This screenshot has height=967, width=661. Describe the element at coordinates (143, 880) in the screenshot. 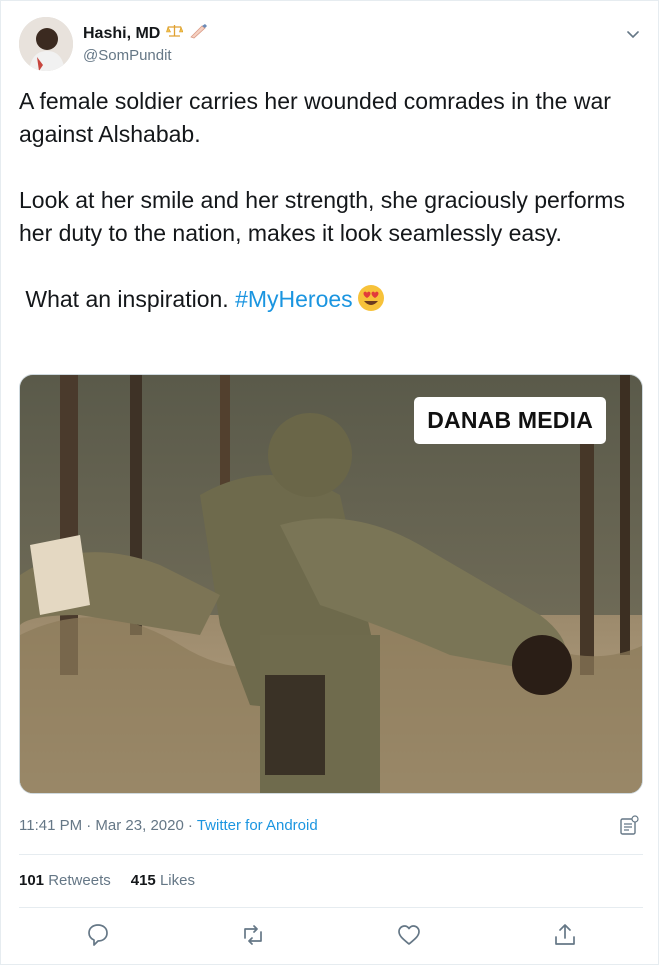

I see `likes-count: 415` at that location.